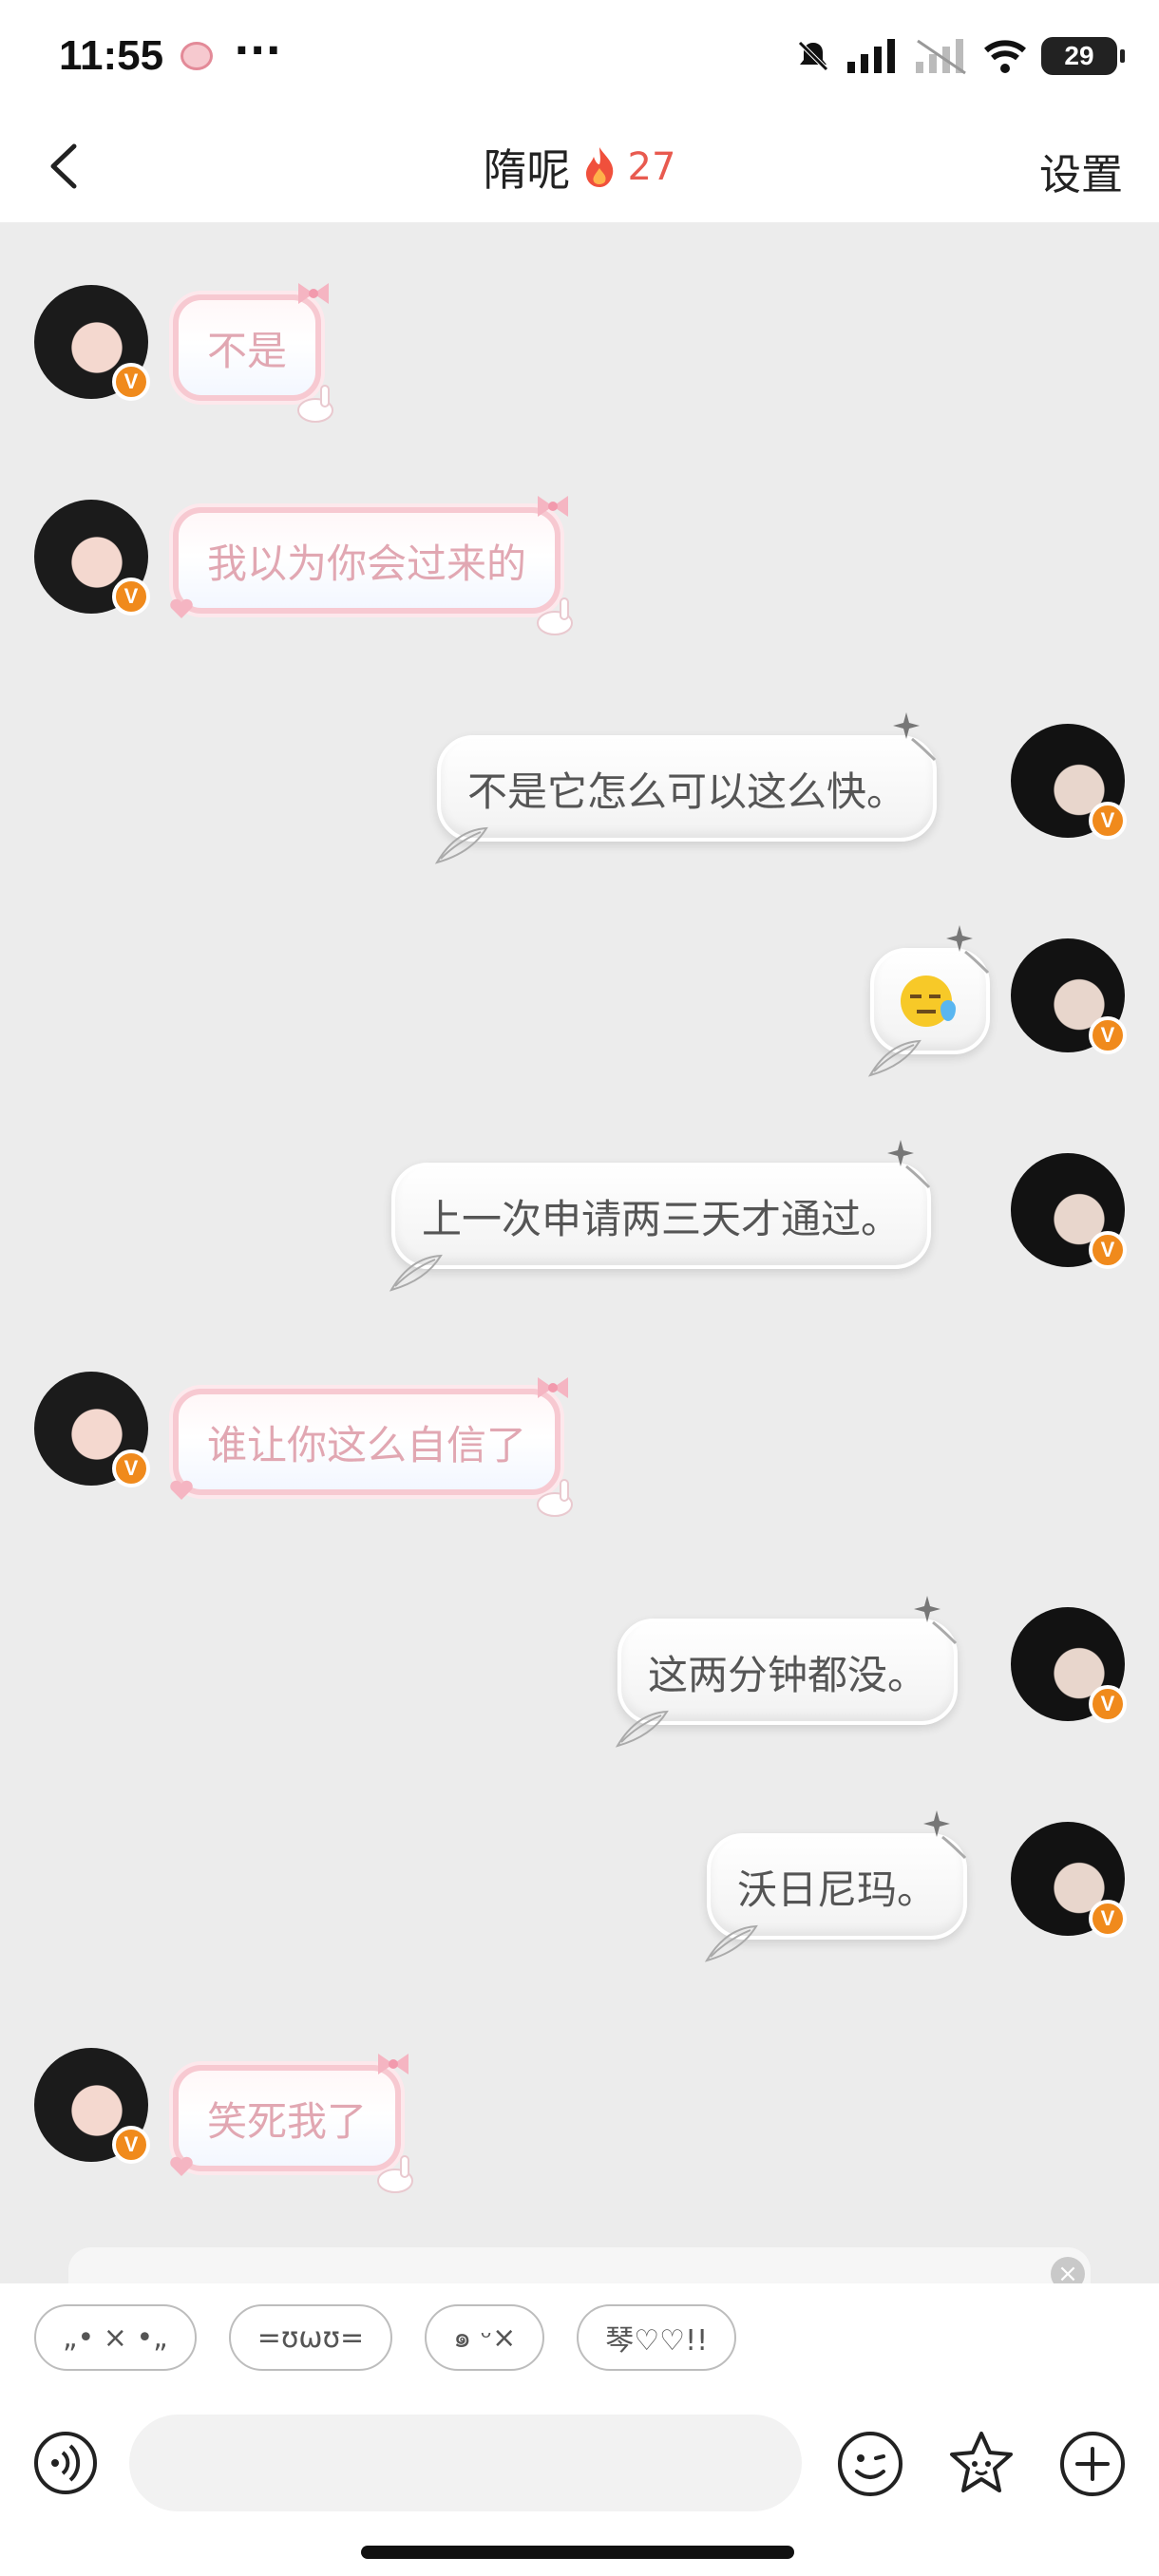 This screenshot has height=2576, width=1159. Describe the element at coordinates (579, 965) in the screenshot. I see `message-row: V` at that location.